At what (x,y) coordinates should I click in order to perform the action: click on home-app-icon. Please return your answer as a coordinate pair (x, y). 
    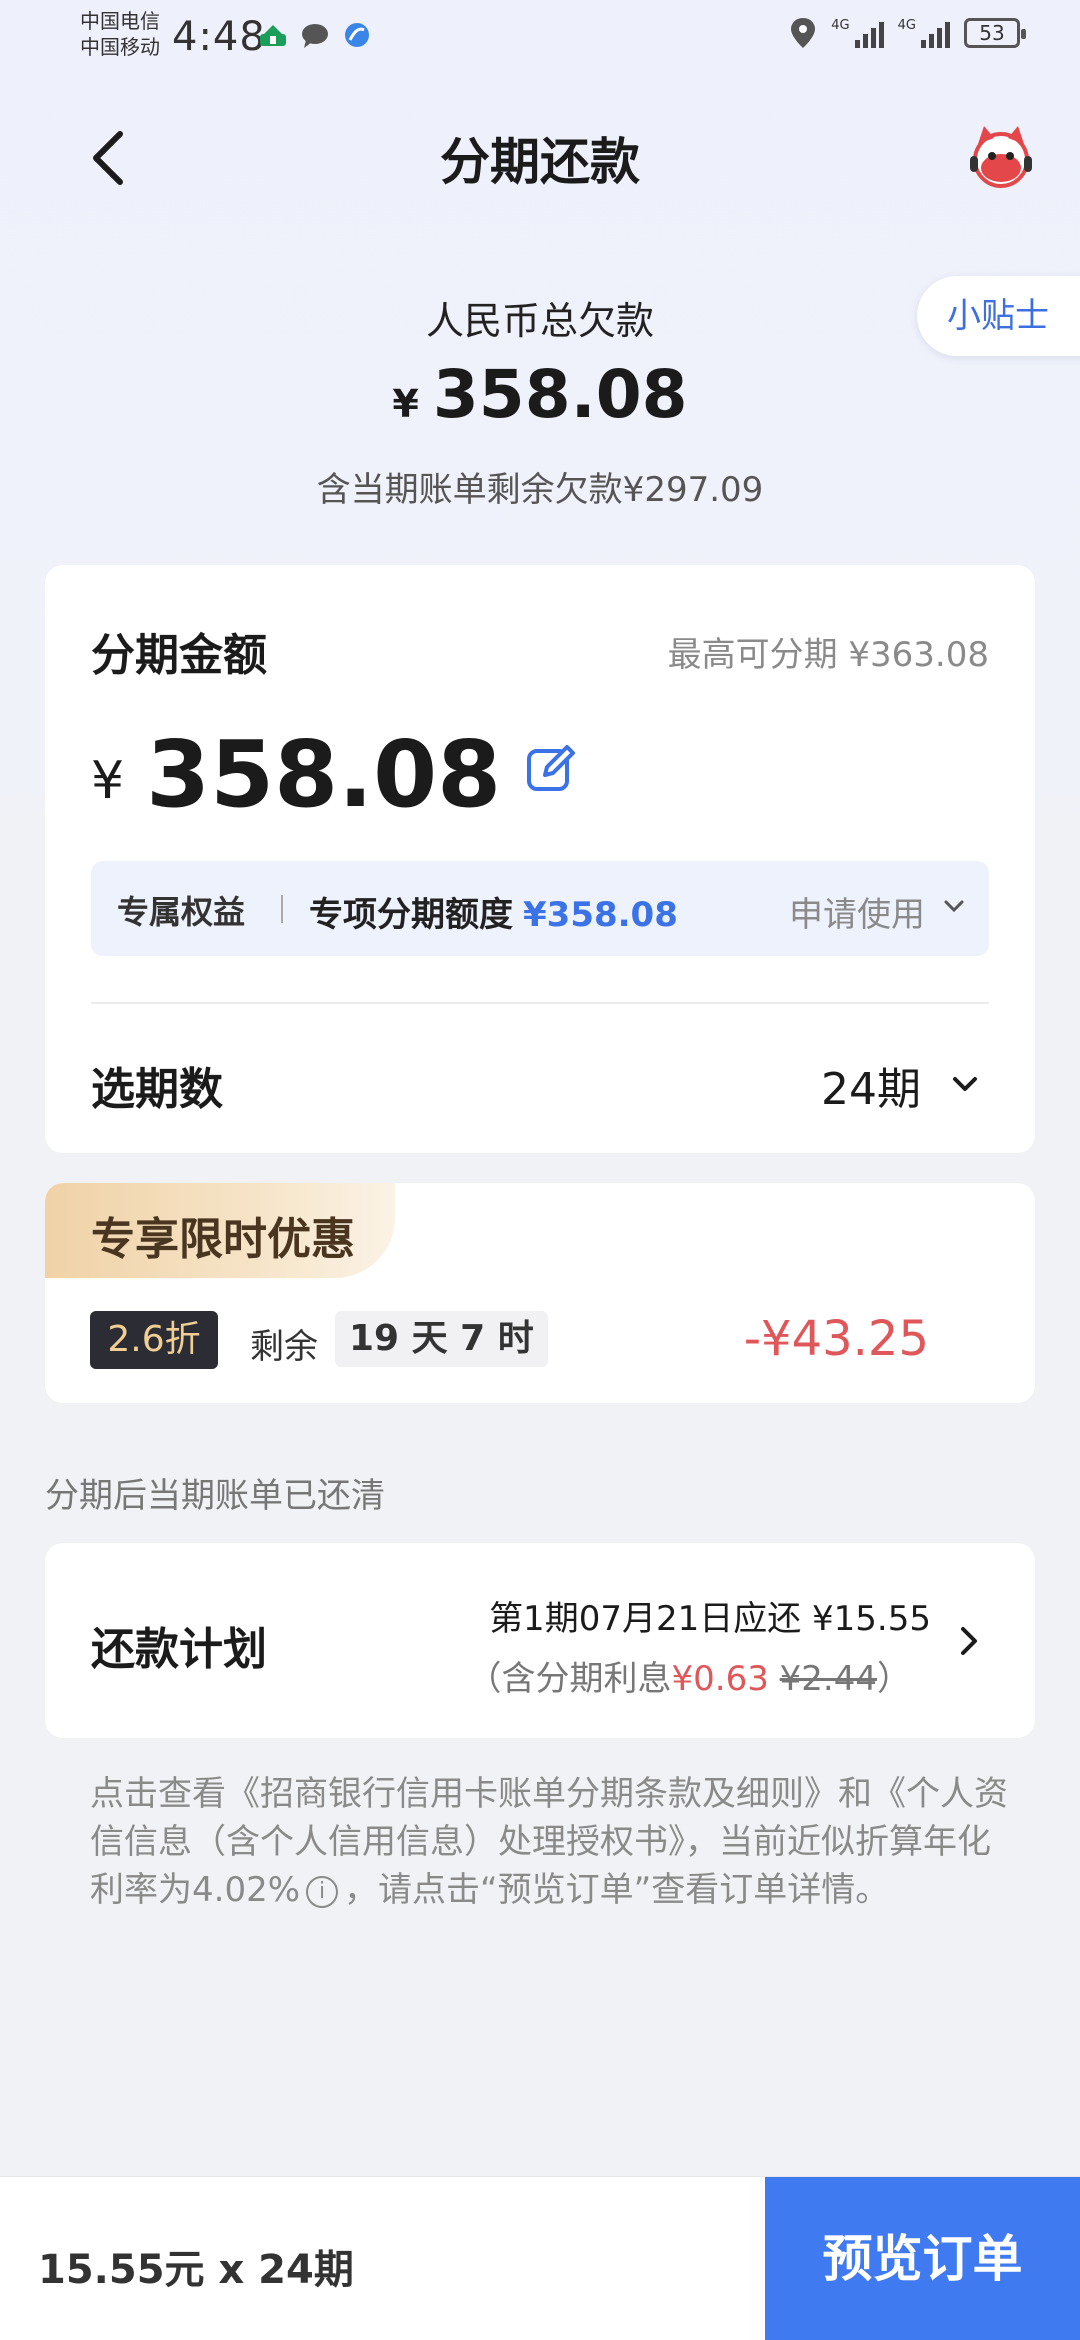
    Looking at the image, I should click on (273, 35).